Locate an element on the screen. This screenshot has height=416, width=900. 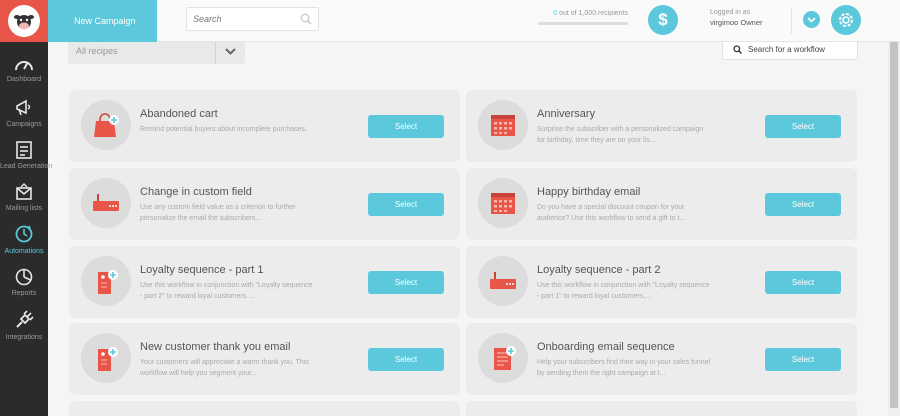
chevron-down-icon is located at coordinates (230, 53).